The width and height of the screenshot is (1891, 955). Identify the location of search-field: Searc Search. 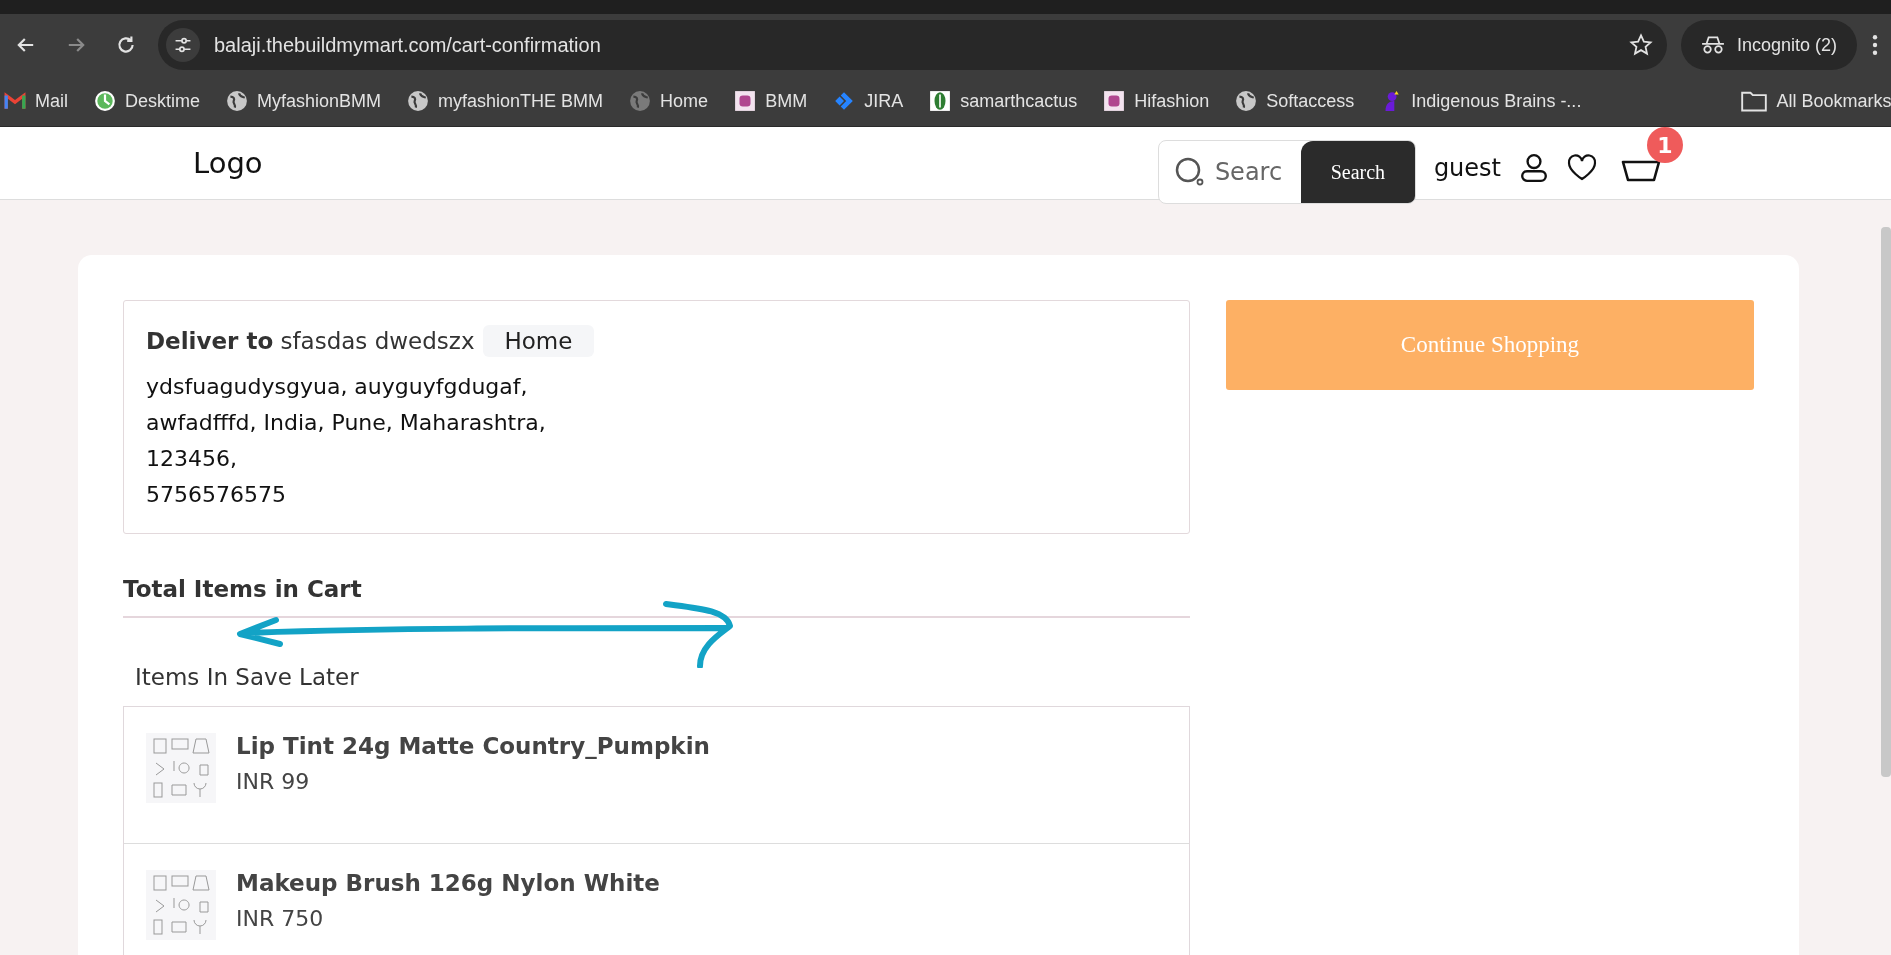
(1286, 172).